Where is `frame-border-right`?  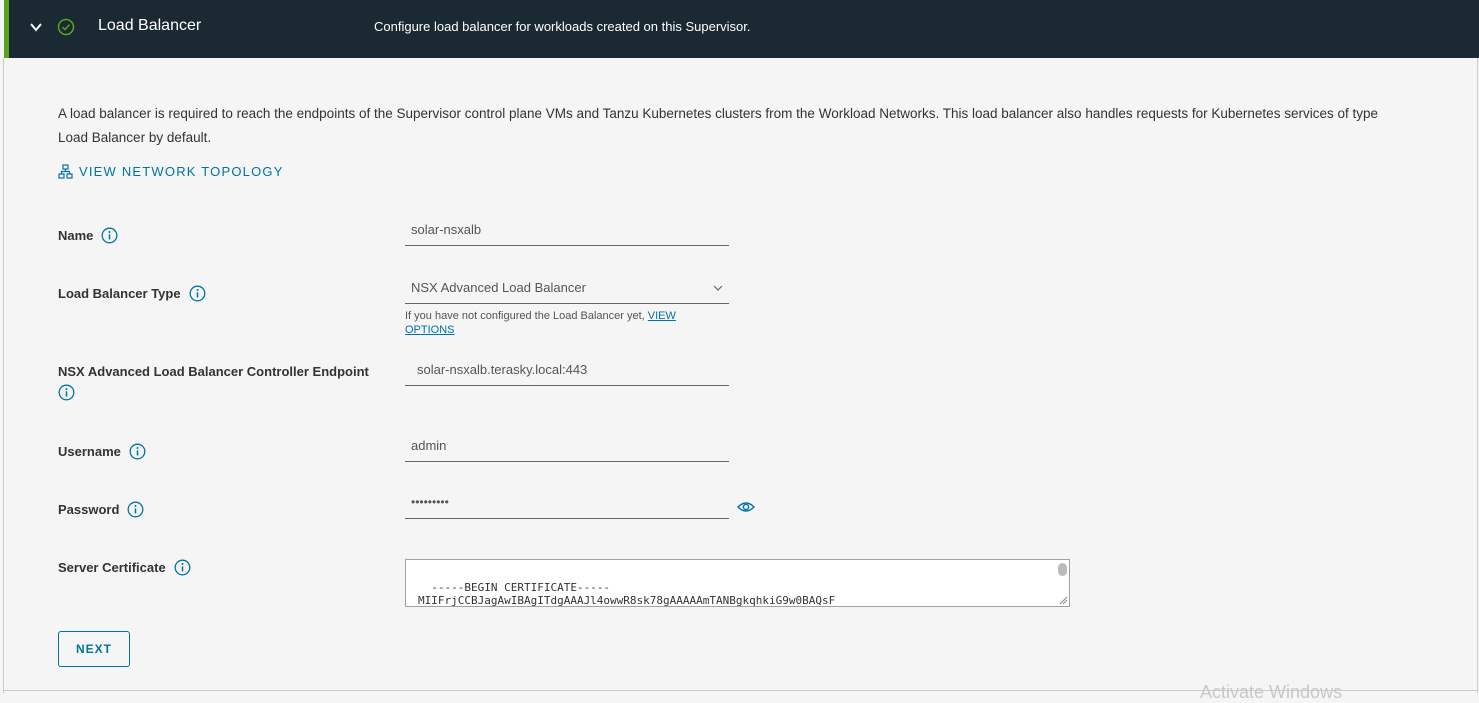
frame-border-right is located at coordinates (1477, 375).